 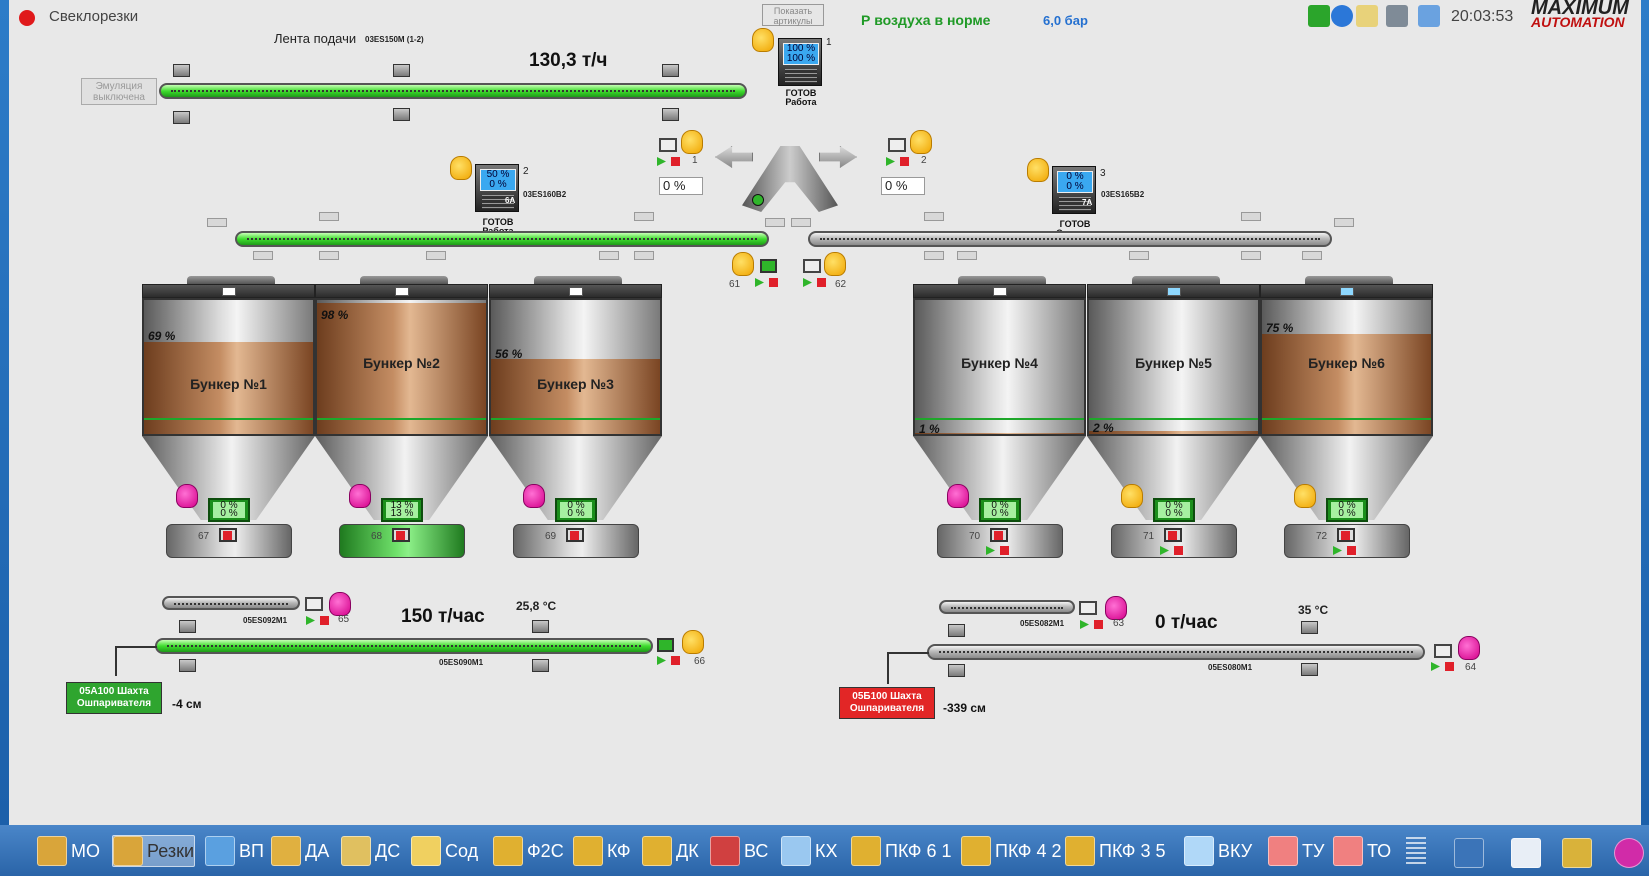 I want to click on close-icon, so click(x=27, y=18).